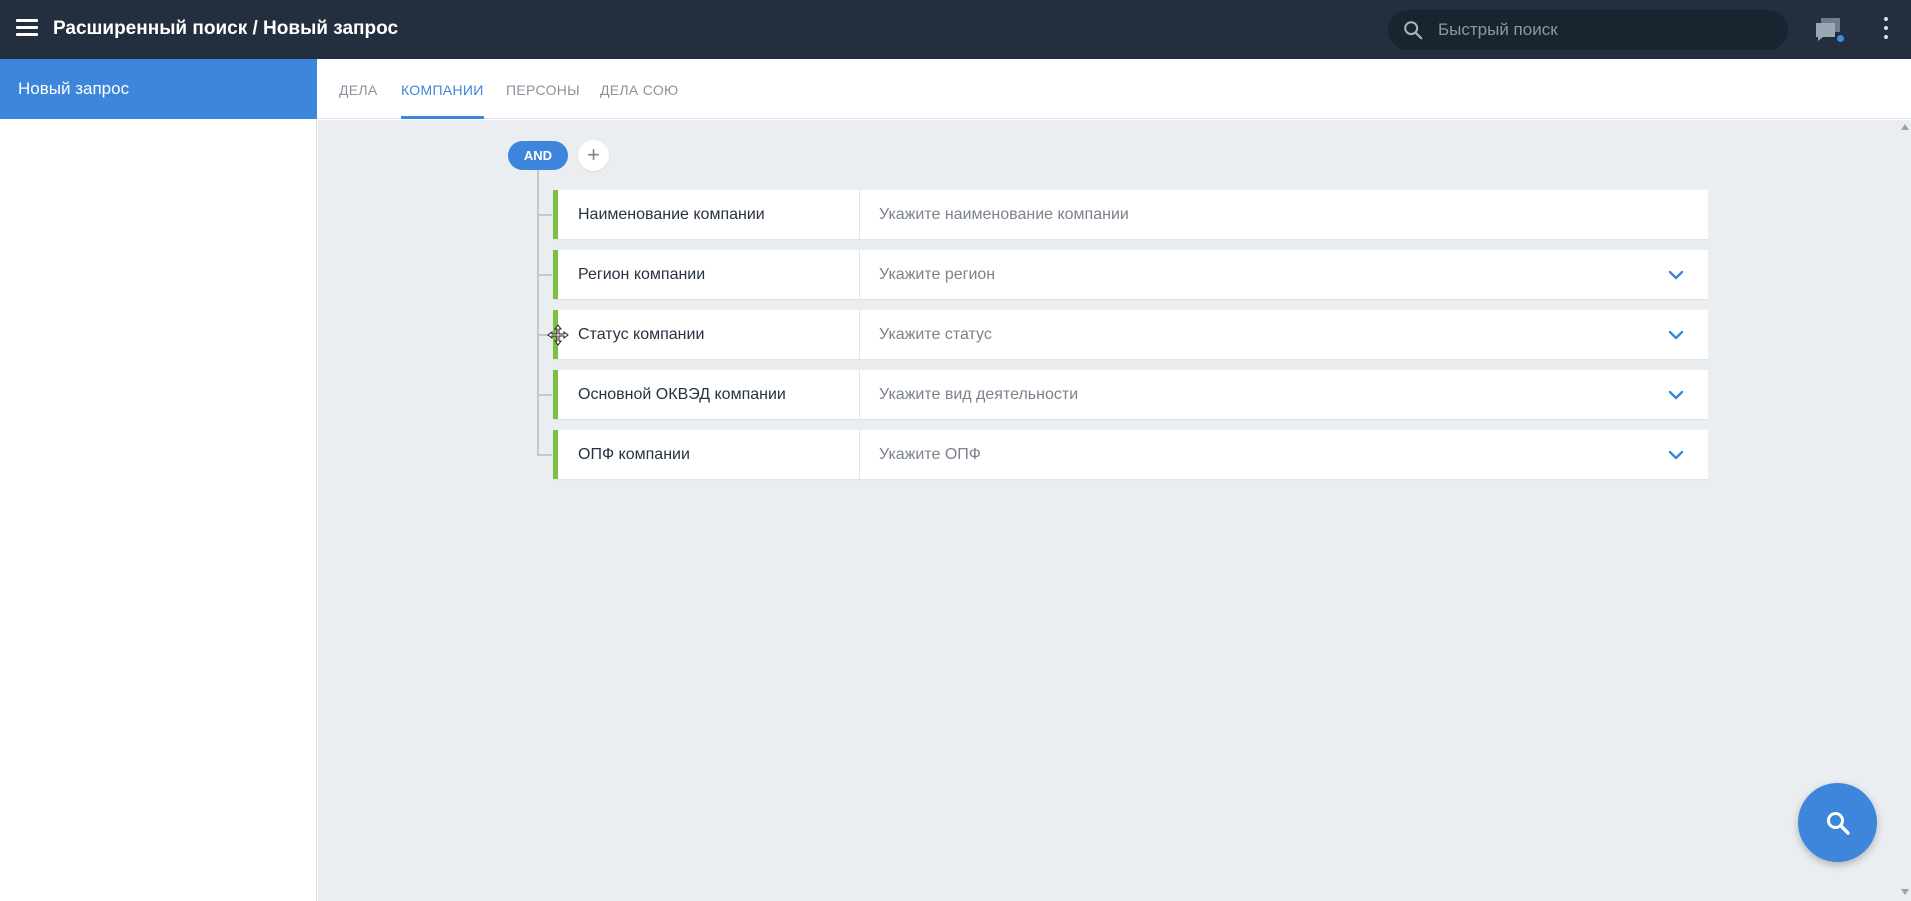  Describe the element at coordinates (1114, 89) in the screenshot. I see `tab-bar: ДЕЛА КОМПАНИИ ПЕРСОНЫ ДЕЛА СОЮ` at that location.